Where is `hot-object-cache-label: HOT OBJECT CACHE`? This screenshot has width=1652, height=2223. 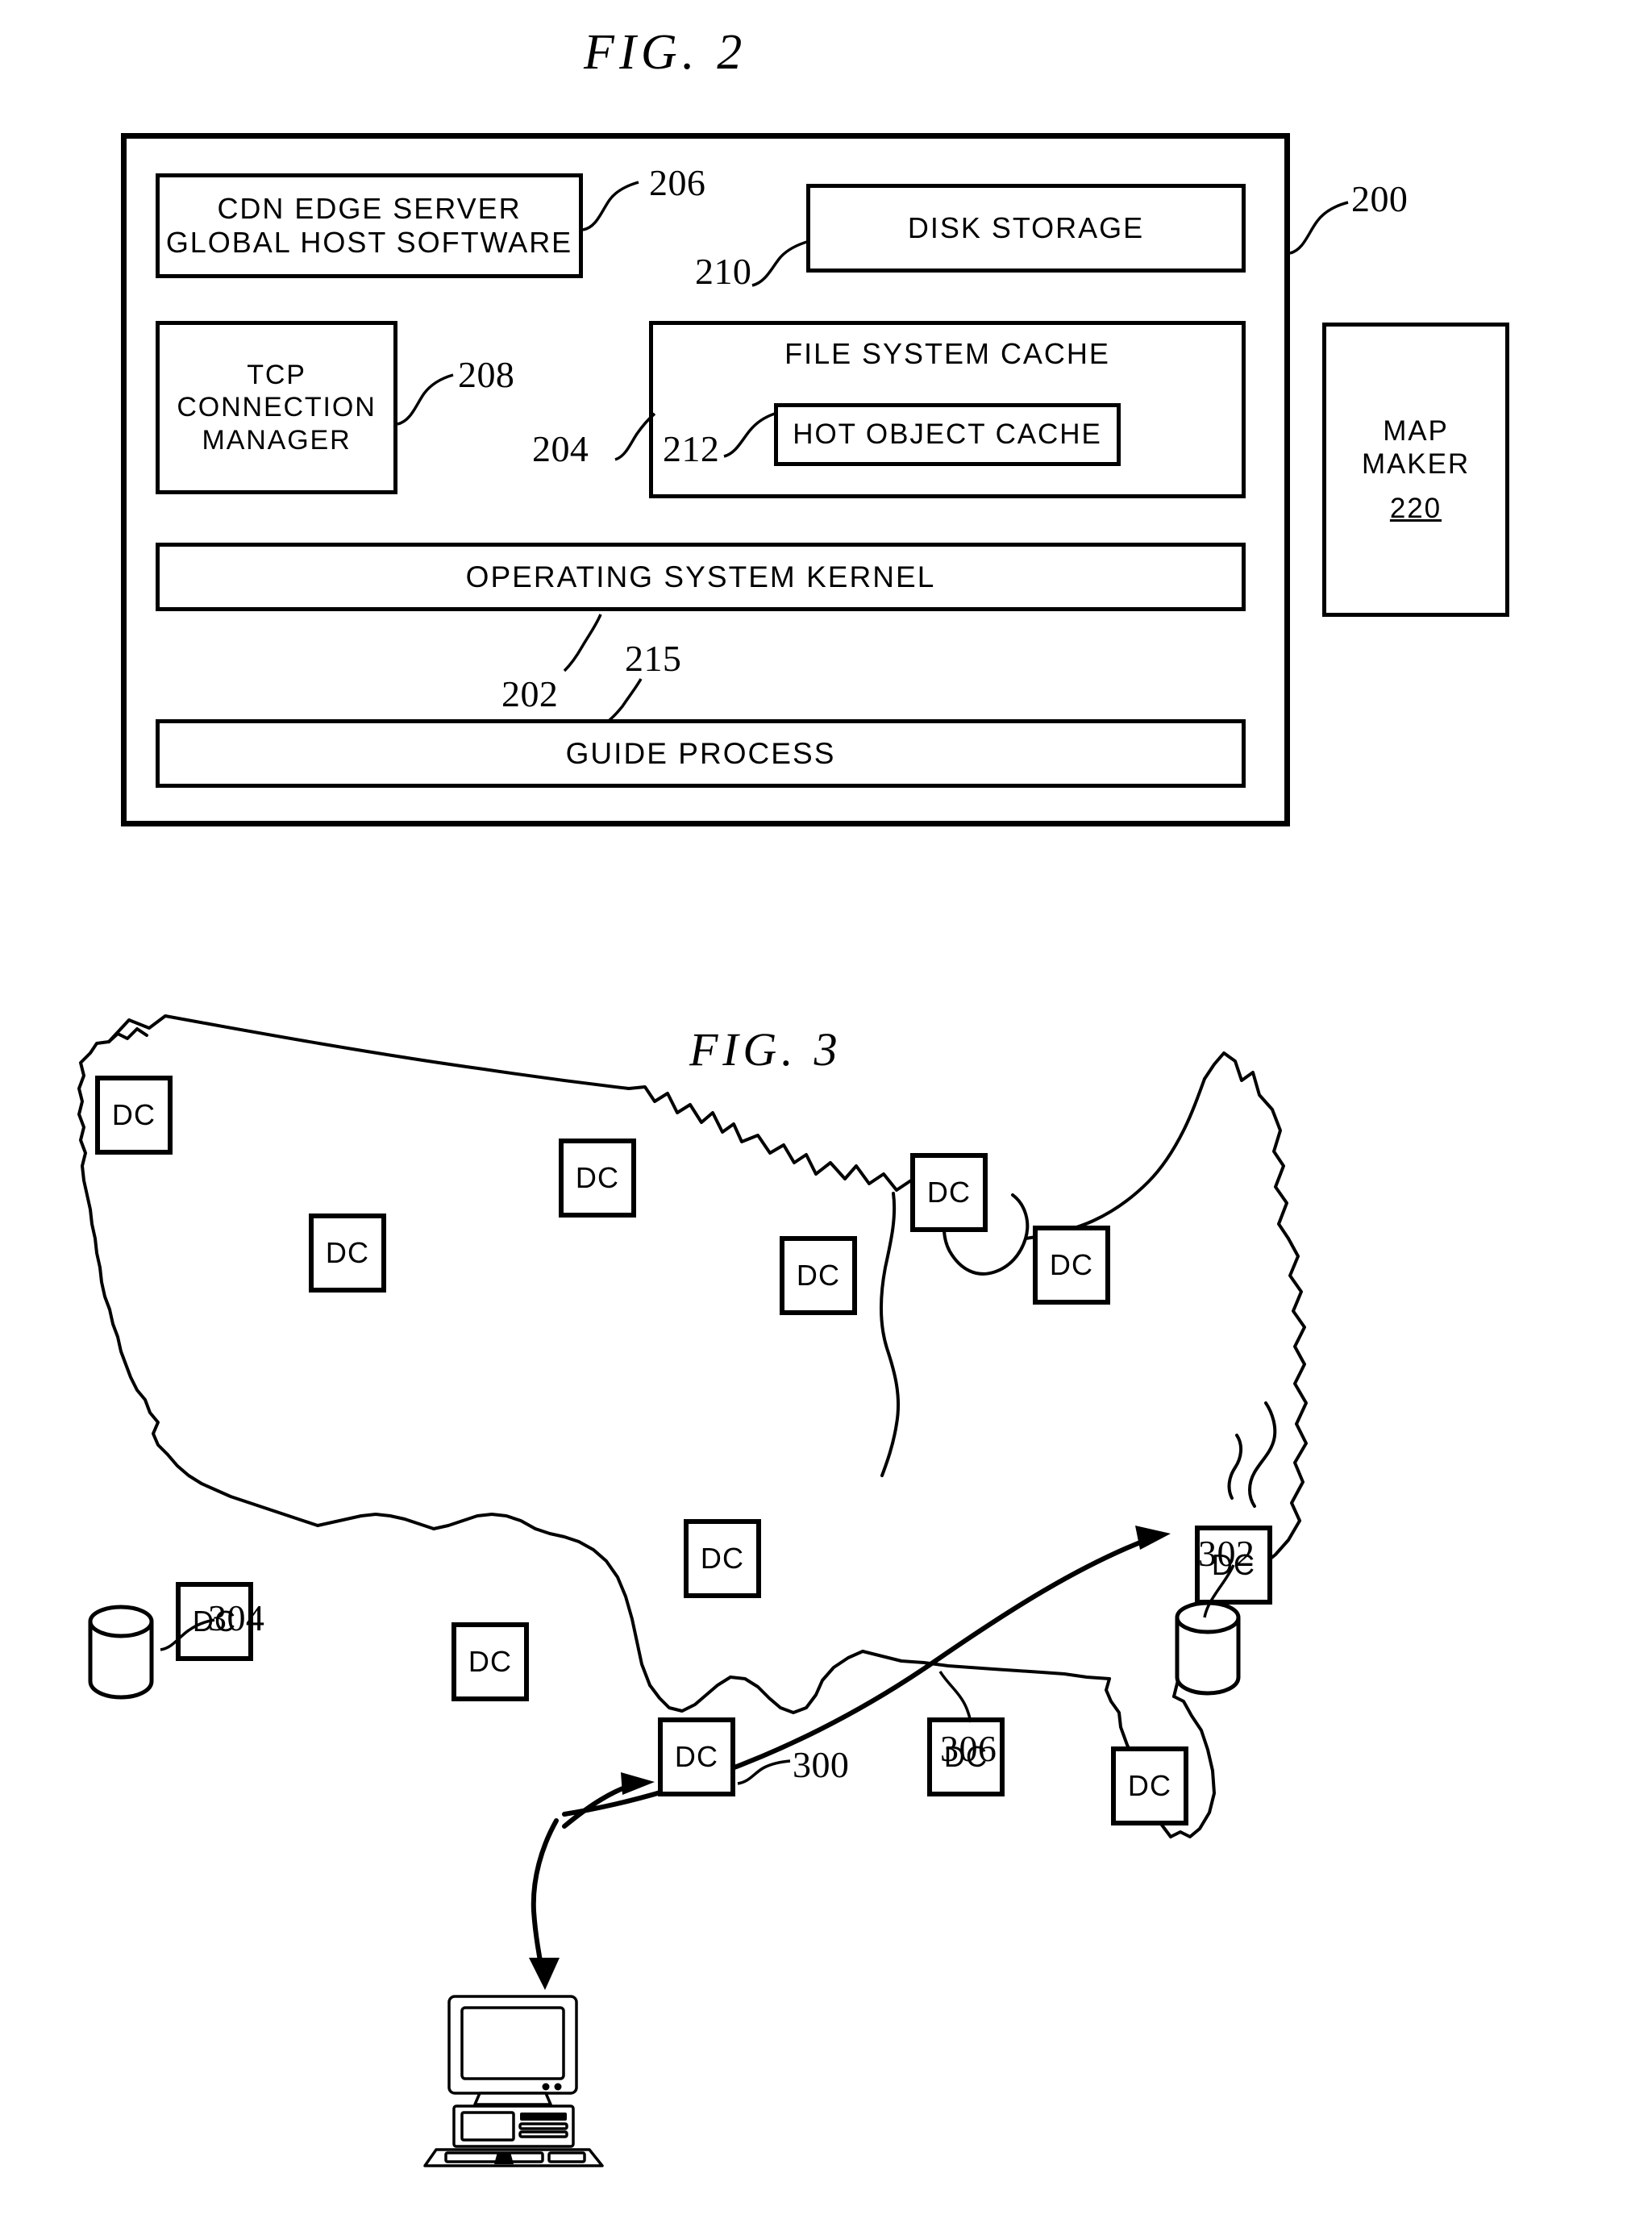 hot-object-cache-label: HOT OBJECT CACHE is located at coordinates (947, 434).